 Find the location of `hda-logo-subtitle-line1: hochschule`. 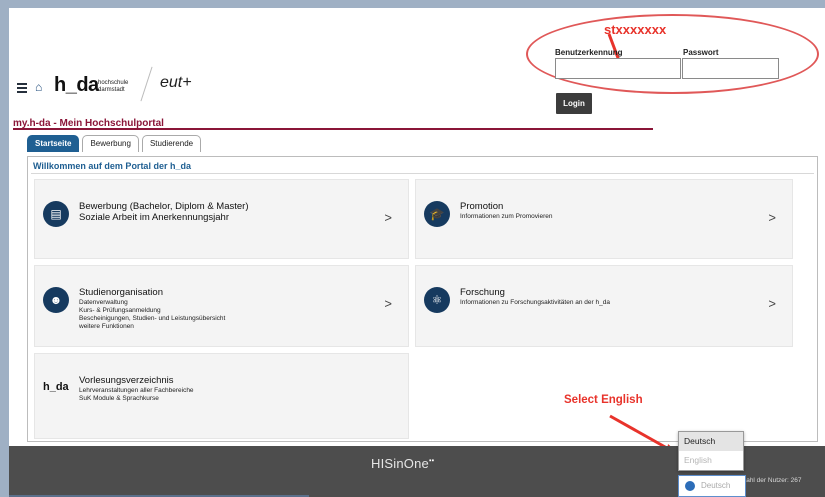

hda-logo-subtitle-line1: hochschule is located at coordinates (113, 83).